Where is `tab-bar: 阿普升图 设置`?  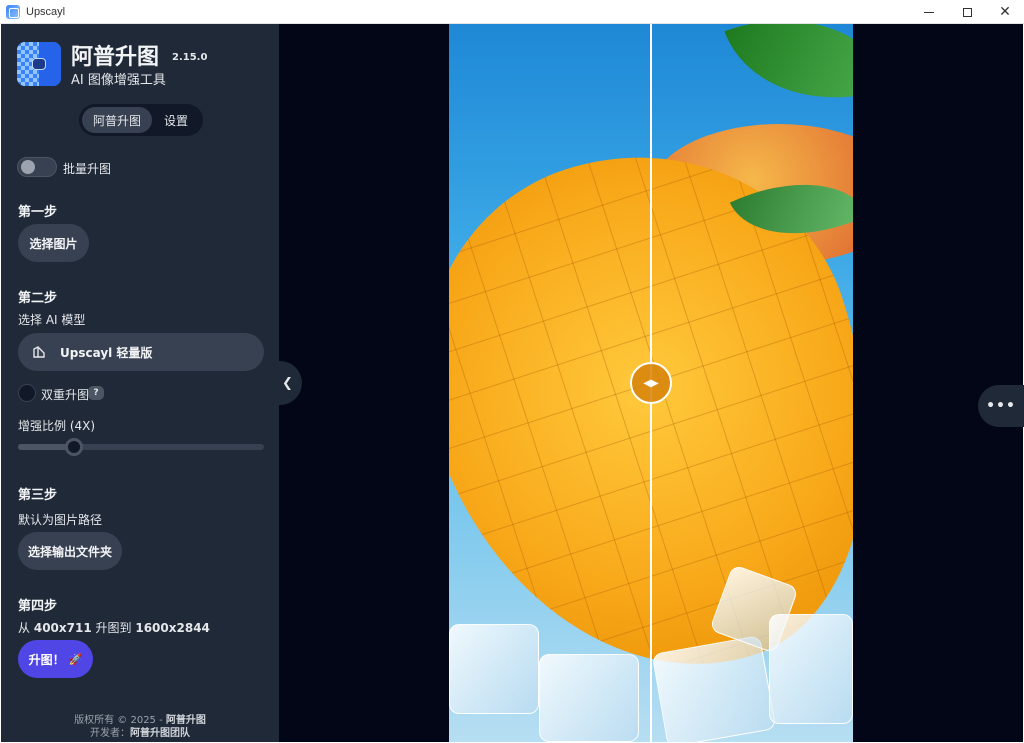 tab-bar: 阿普升图 设置 is located at coordinates (141, 120).